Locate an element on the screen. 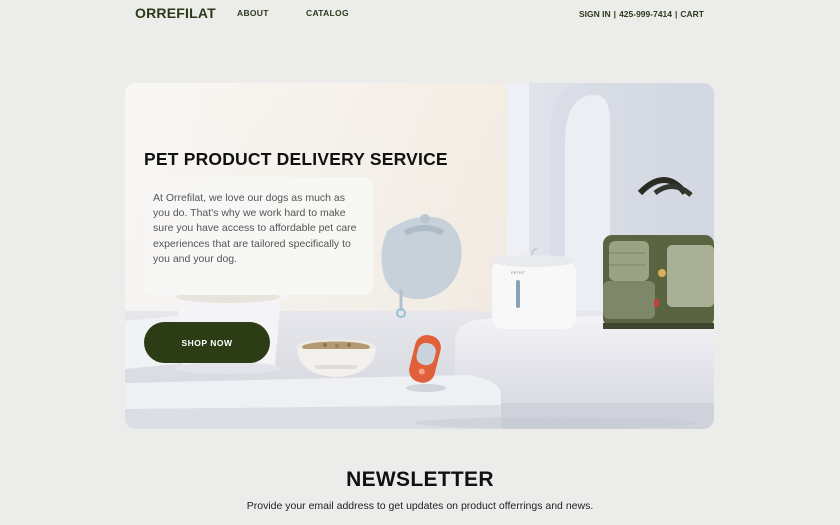 Image resolution: width=840 pixels, height=525 pixels. brand-logo: ORREFILAT is located at coordinates (175, 13).